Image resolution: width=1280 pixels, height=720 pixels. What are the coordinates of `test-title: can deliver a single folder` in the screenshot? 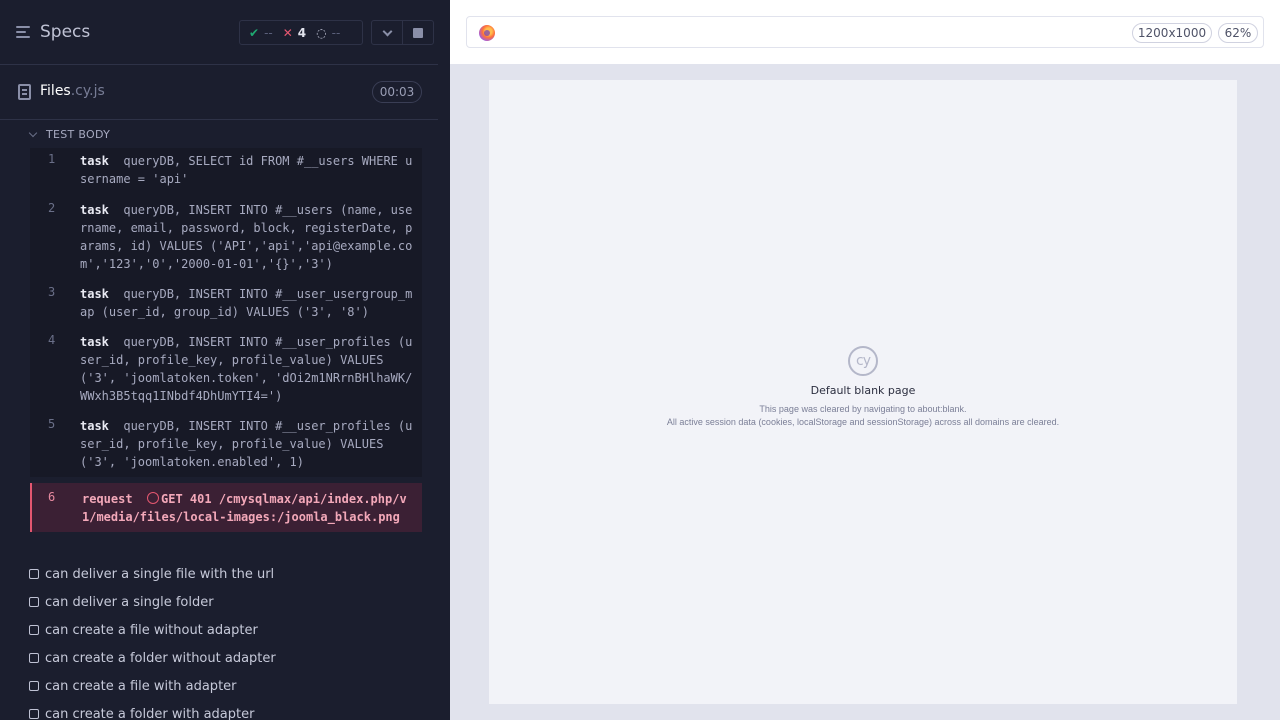 It's located at (129, 602).